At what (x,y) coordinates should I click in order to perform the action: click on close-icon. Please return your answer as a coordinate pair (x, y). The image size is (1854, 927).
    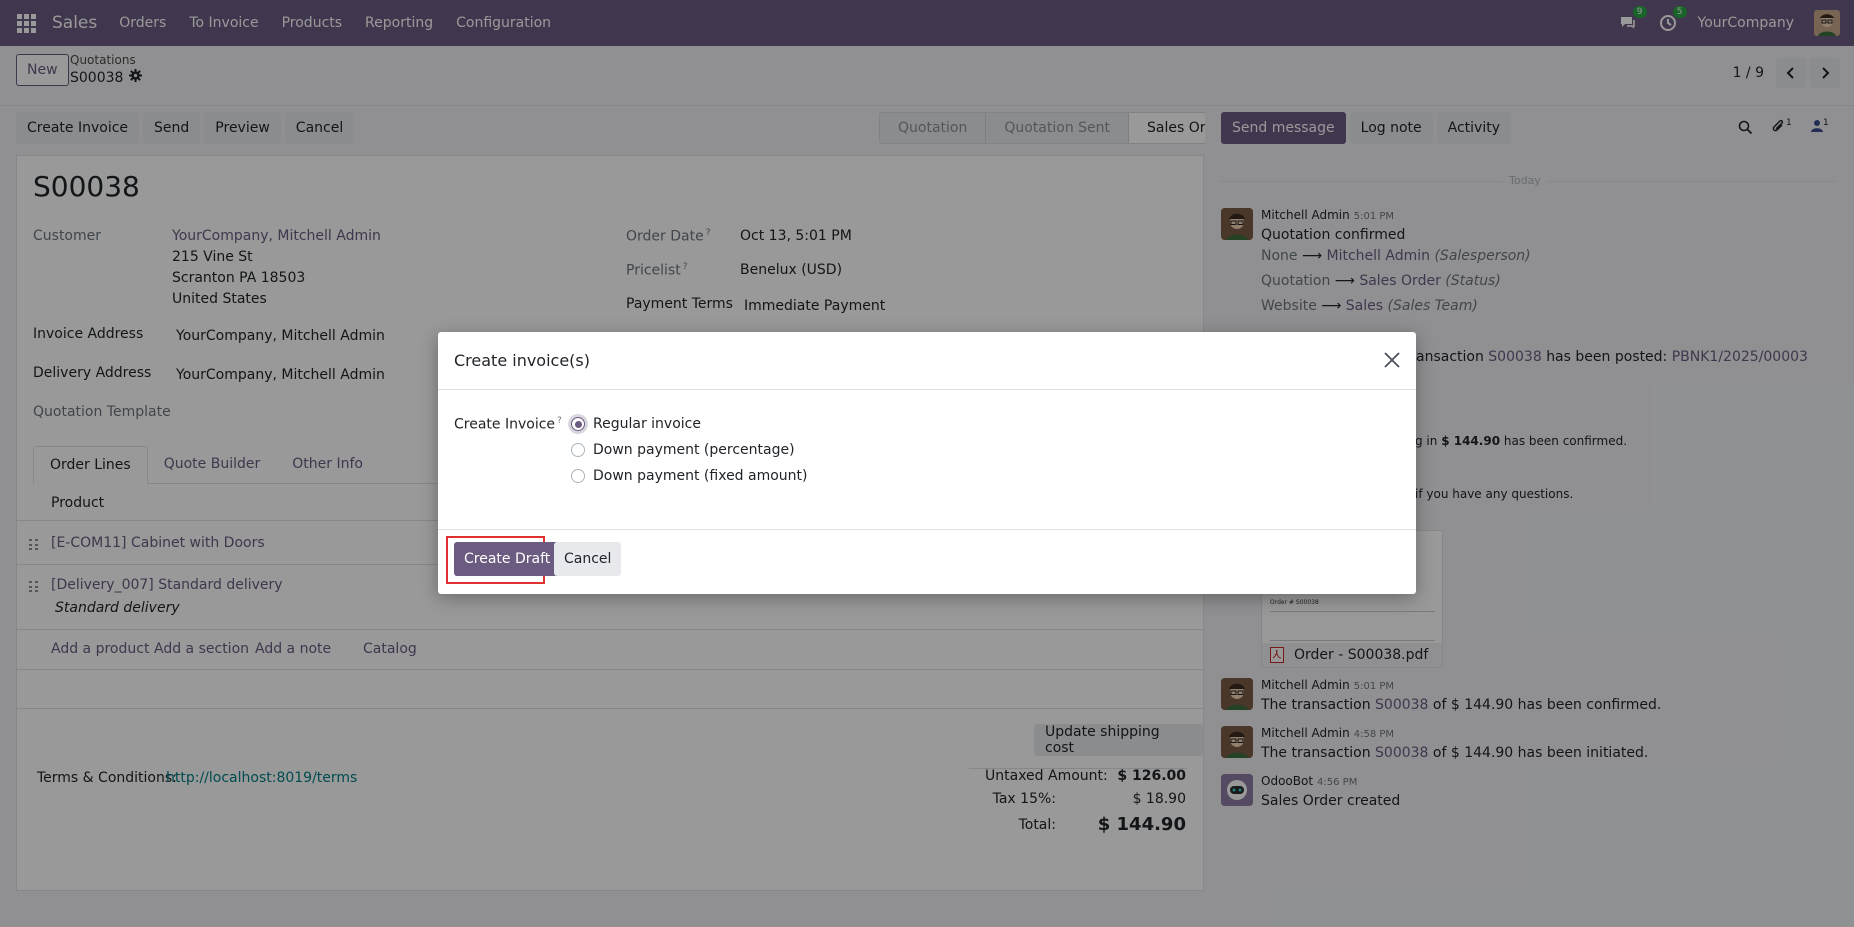
    Looking at the image, I should click on (1392, 360).